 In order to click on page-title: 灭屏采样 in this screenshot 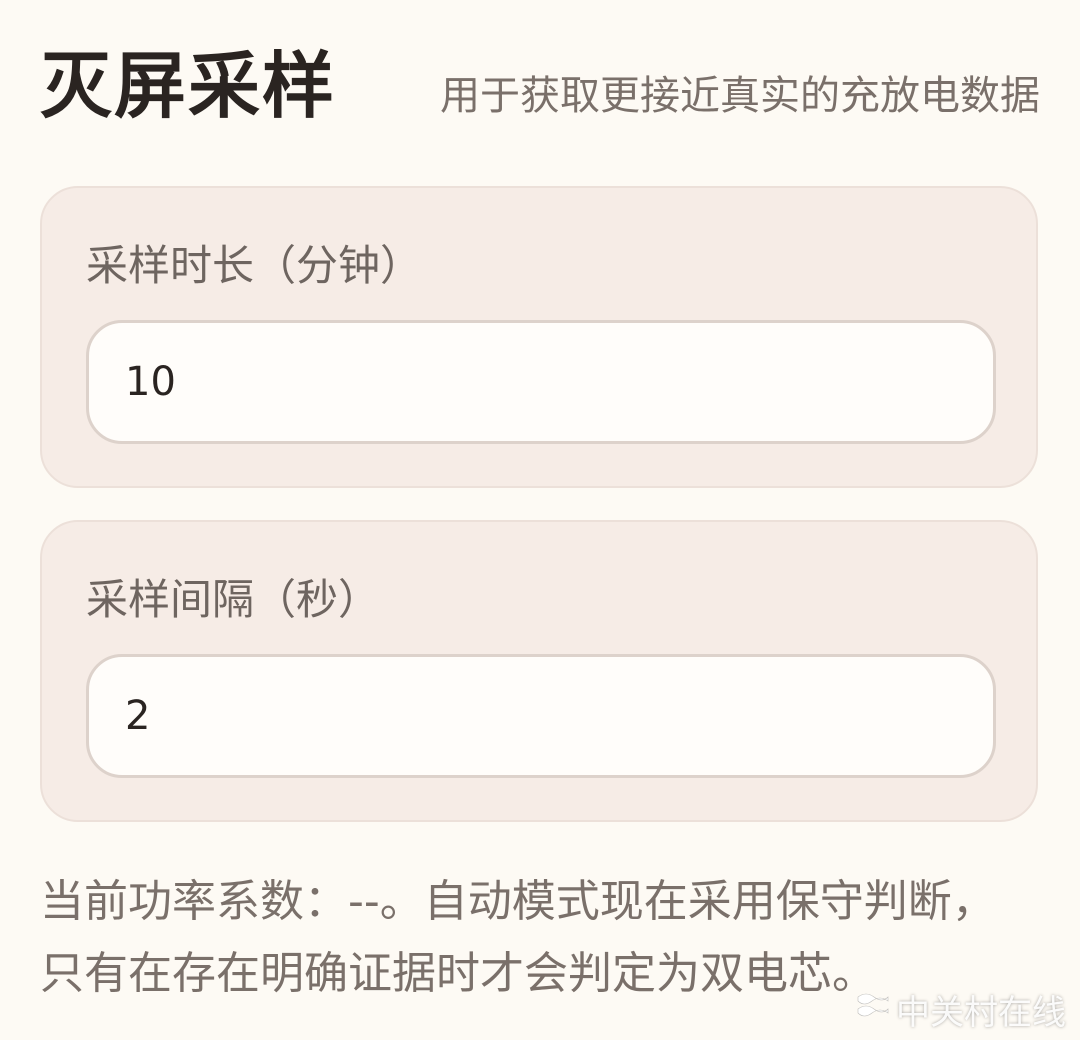, I will do `click(188, 86)`.